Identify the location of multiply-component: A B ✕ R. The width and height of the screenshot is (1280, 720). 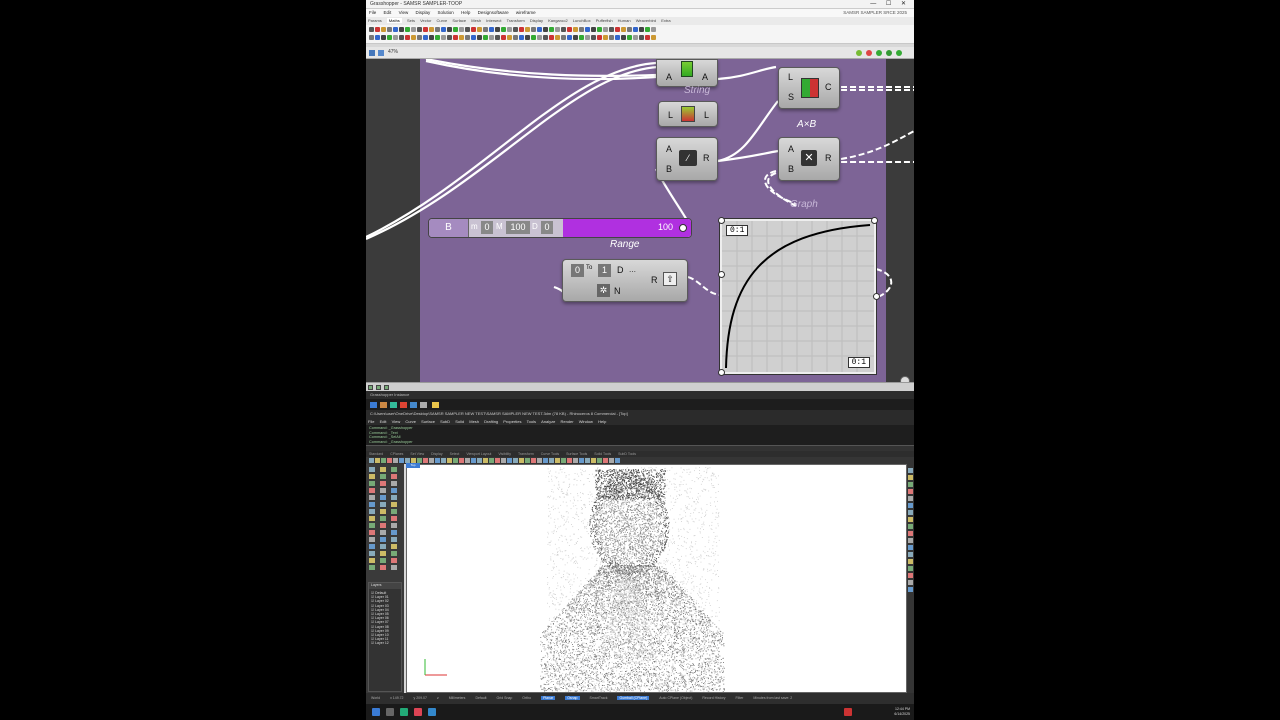
(809, 159).